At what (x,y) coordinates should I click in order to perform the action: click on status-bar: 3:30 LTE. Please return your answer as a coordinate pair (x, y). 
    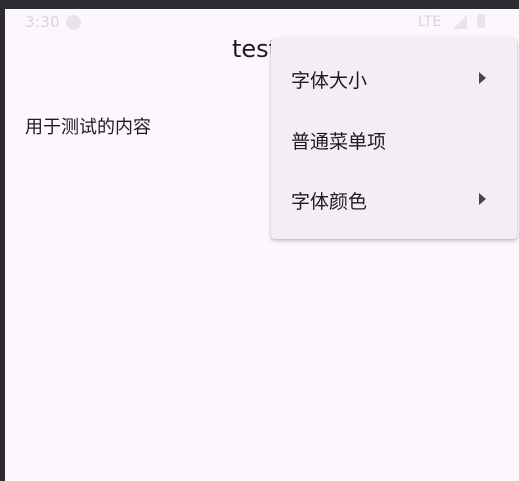
    Looking at the image, I should click on (262, 22).